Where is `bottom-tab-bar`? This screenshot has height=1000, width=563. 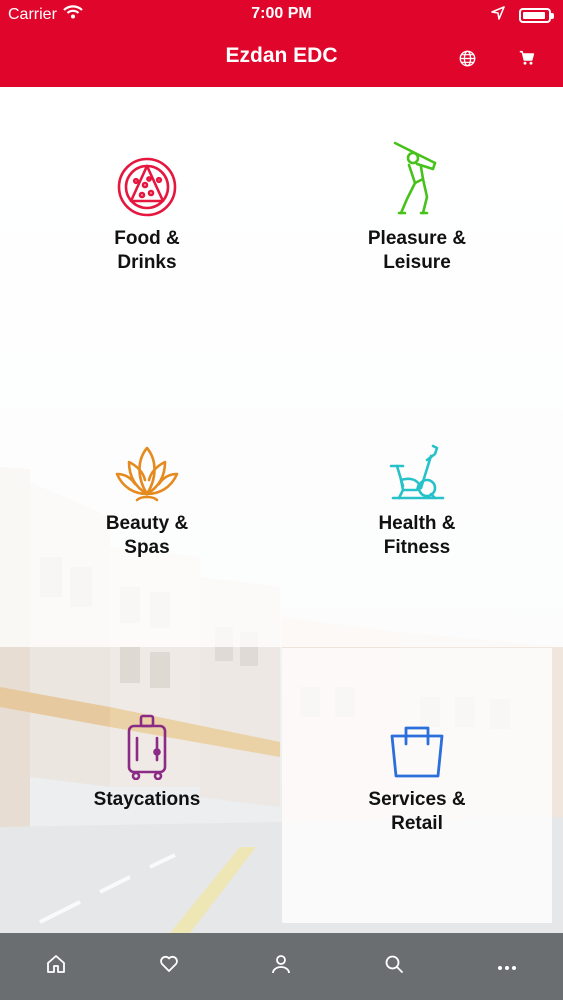
bottom-tab-bar is located at coordinates (281, 966).